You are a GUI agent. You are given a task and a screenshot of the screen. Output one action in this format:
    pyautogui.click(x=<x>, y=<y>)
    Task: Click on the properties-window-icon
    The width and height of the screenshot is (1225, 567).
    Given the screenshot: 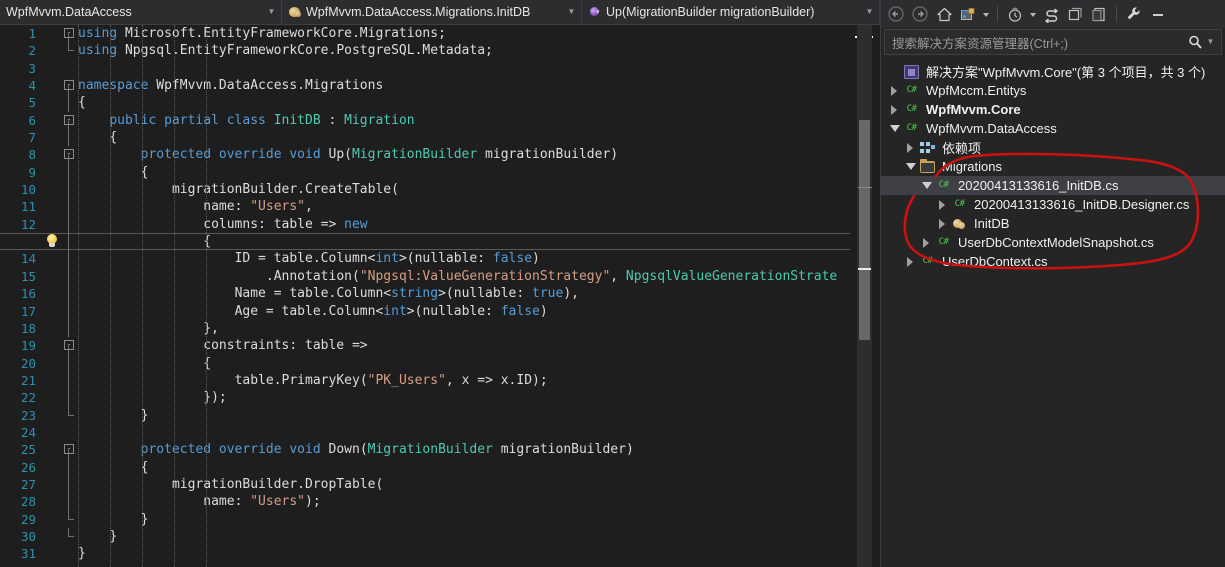 What is the action you would take?
    pyautogui.click(x=1075, y=14)
    